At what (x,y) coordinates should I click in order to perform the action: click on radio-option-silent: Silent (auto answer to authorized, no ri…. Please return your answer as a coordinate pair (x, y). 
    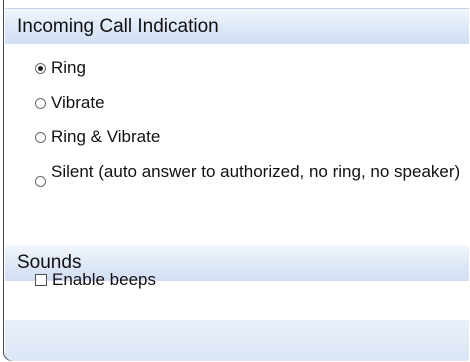
    Looking at the image, I should click on (247, 174).